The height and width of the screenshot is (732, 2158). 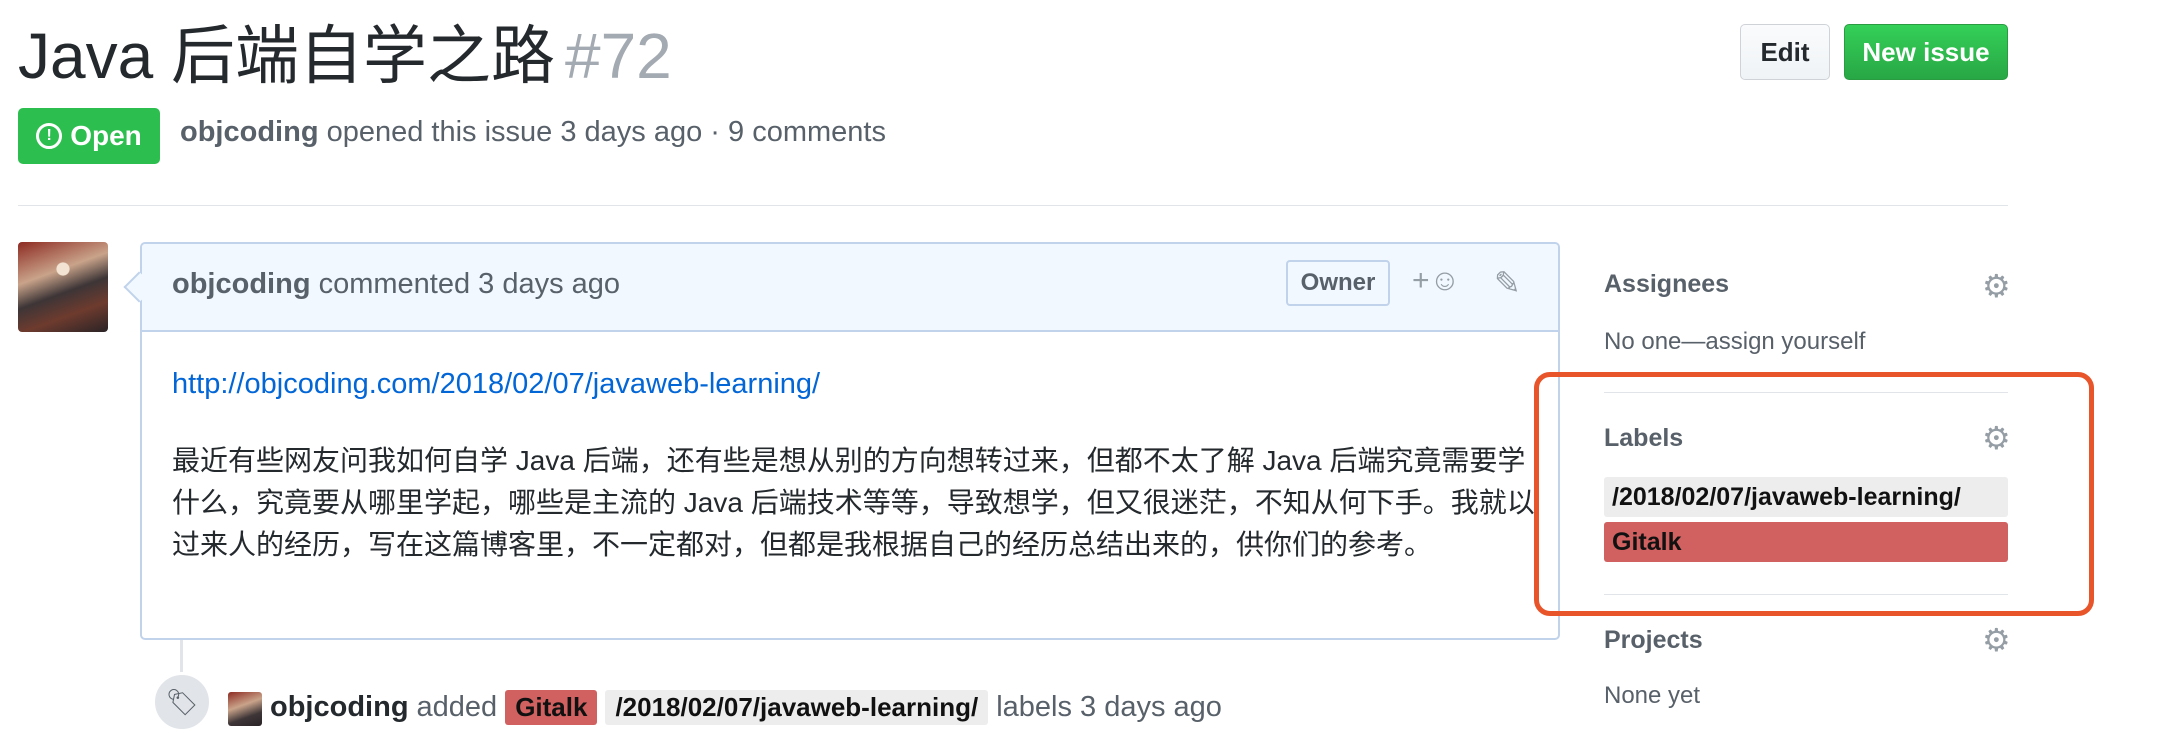 What do you see at coordinates (63, 287) in the screenshot?
I see `avatar` at bounding box center [63, 287].